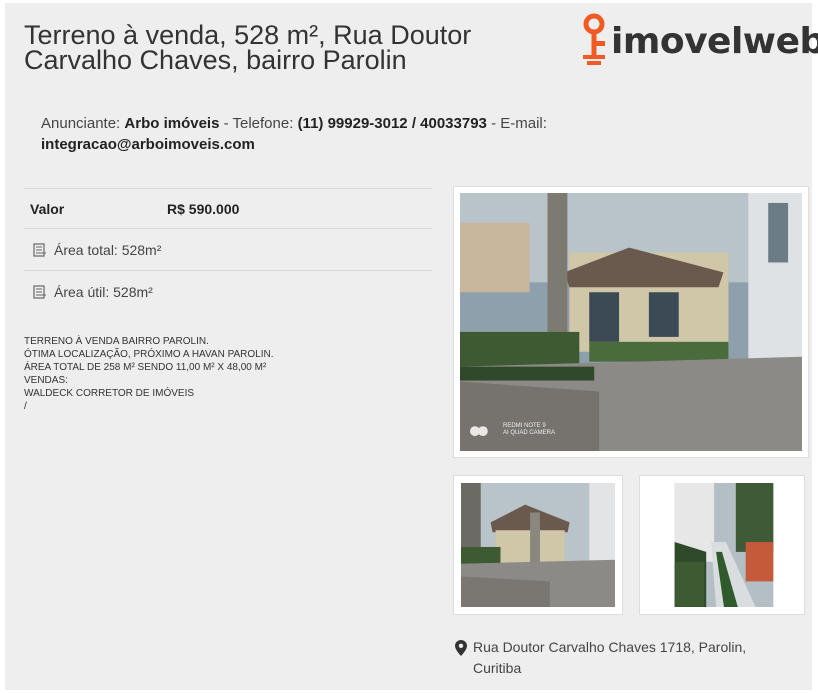 The width and height of the screenshot is (818, 693). Describe the element at coordinates (524, 426) in the screenshot. I see `watermark-line: REDMI NOTE 9` at that location.